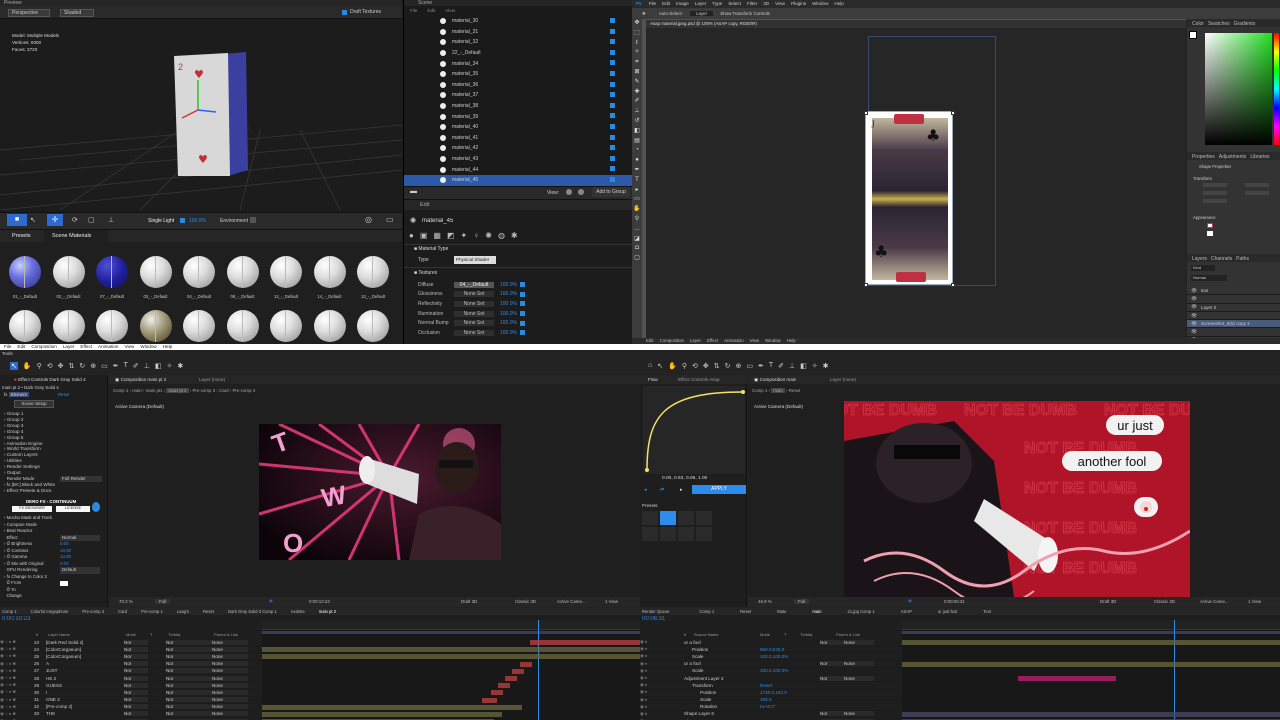  I want to click on h-field, so click(1257, 185).